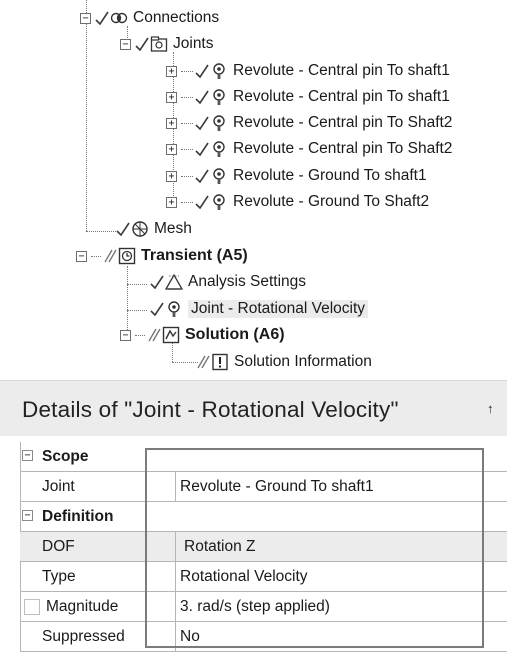 The height and width of the screenshot is (660, 507). Describe the element at coordinates (330, 175) in the screenshot. I see `tree-node-label: Revolute - Ground To shaft1` at that location.